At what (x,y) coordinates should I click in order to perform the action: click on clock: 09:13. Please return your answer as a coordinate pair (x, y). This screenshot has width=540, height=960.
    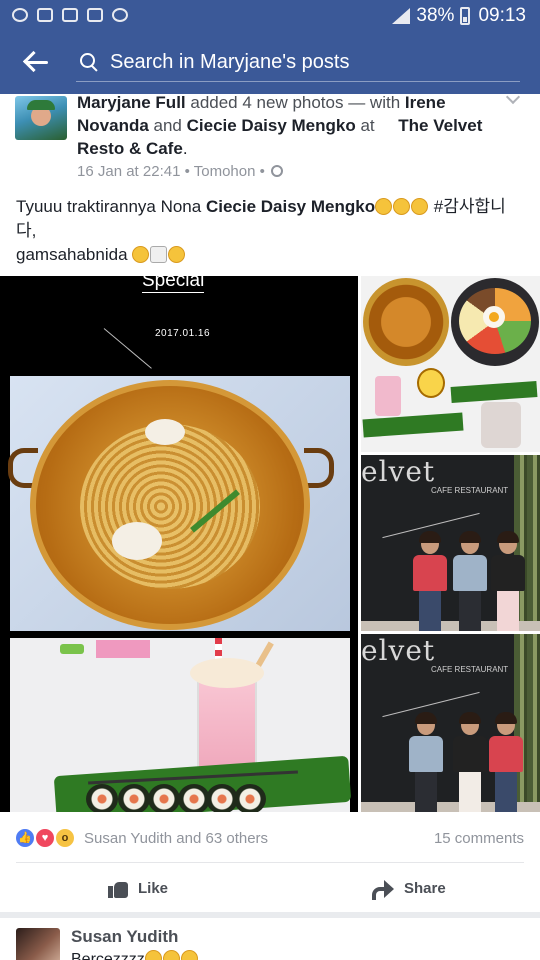
    Looking at the image, I should click on (502, 15).